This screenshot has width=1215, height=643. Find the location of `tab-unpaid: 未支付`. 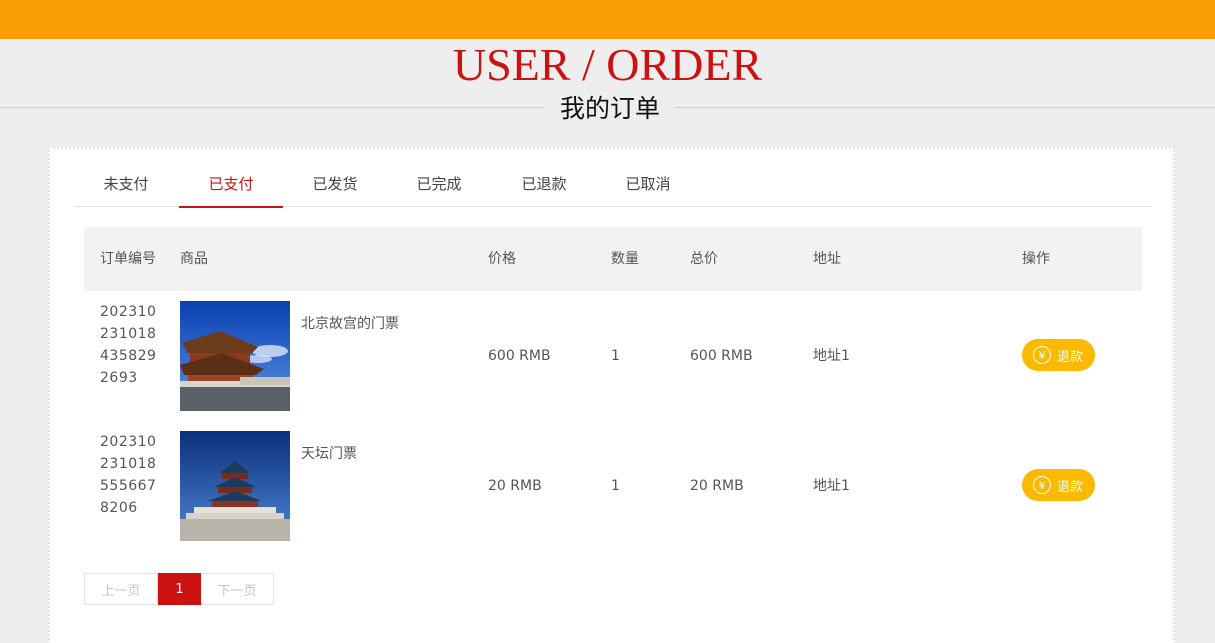

tab-unpaid: 未支付 is located at coordinates (126, 187).